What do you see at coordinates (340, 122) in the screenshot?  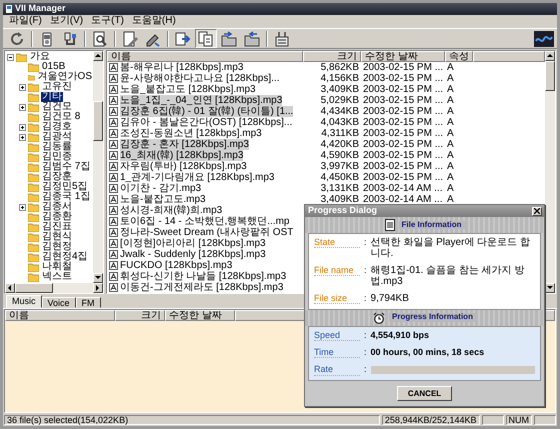 I see `file-size: 4,043KB` at bounding box center [340, 122].